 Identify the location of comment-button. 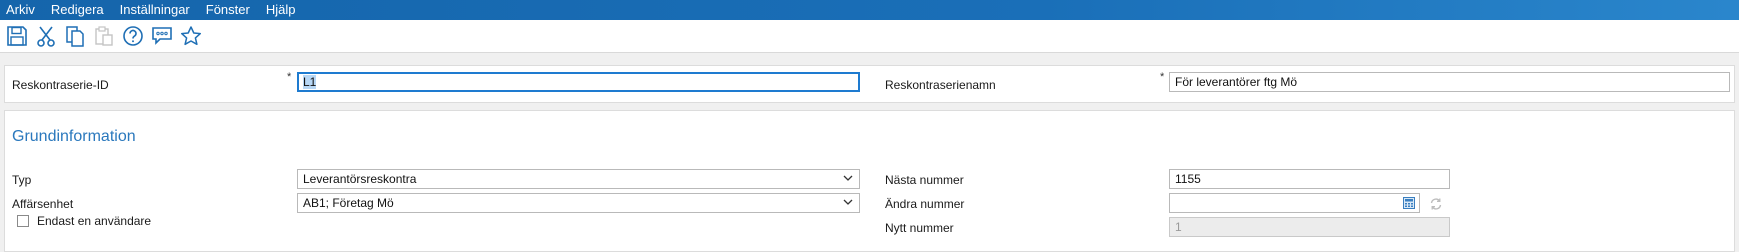
(162, 36).